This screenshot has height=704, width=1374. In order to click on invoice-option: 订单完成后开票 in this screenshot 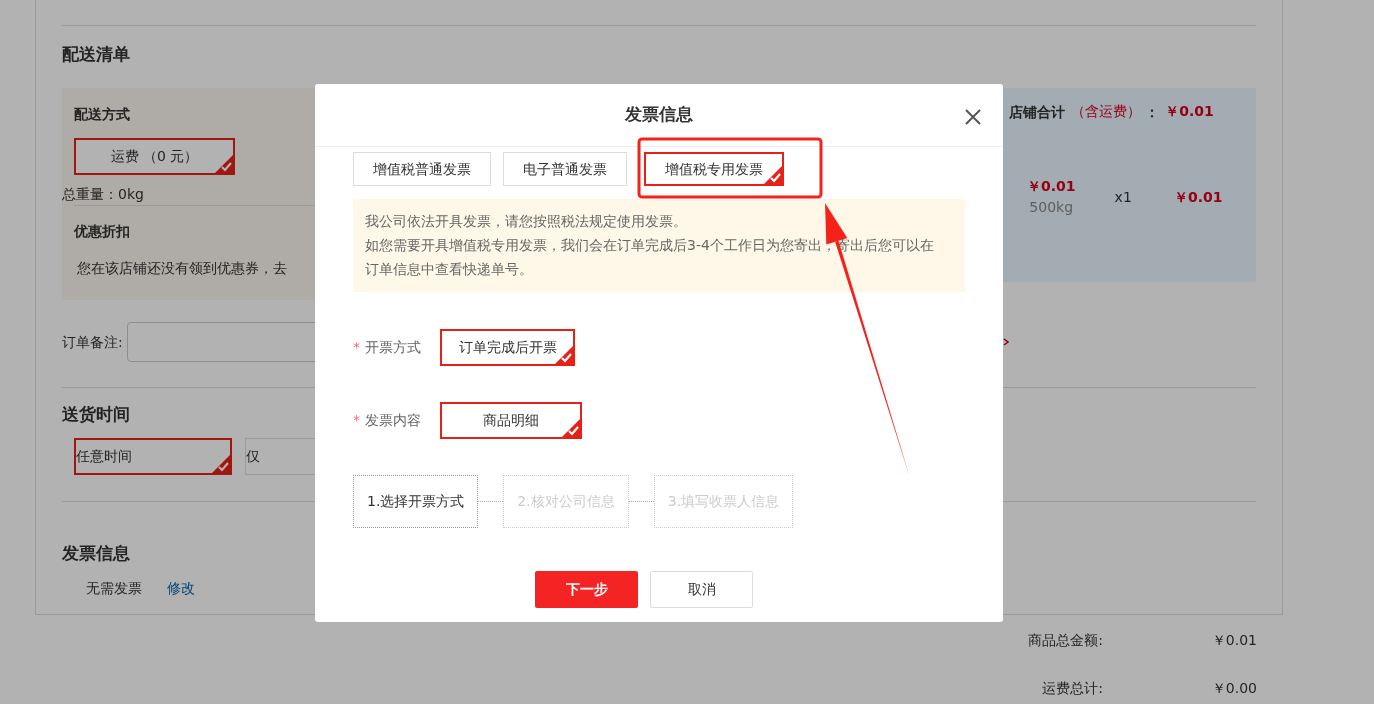, I will do `click(507, 347)`.